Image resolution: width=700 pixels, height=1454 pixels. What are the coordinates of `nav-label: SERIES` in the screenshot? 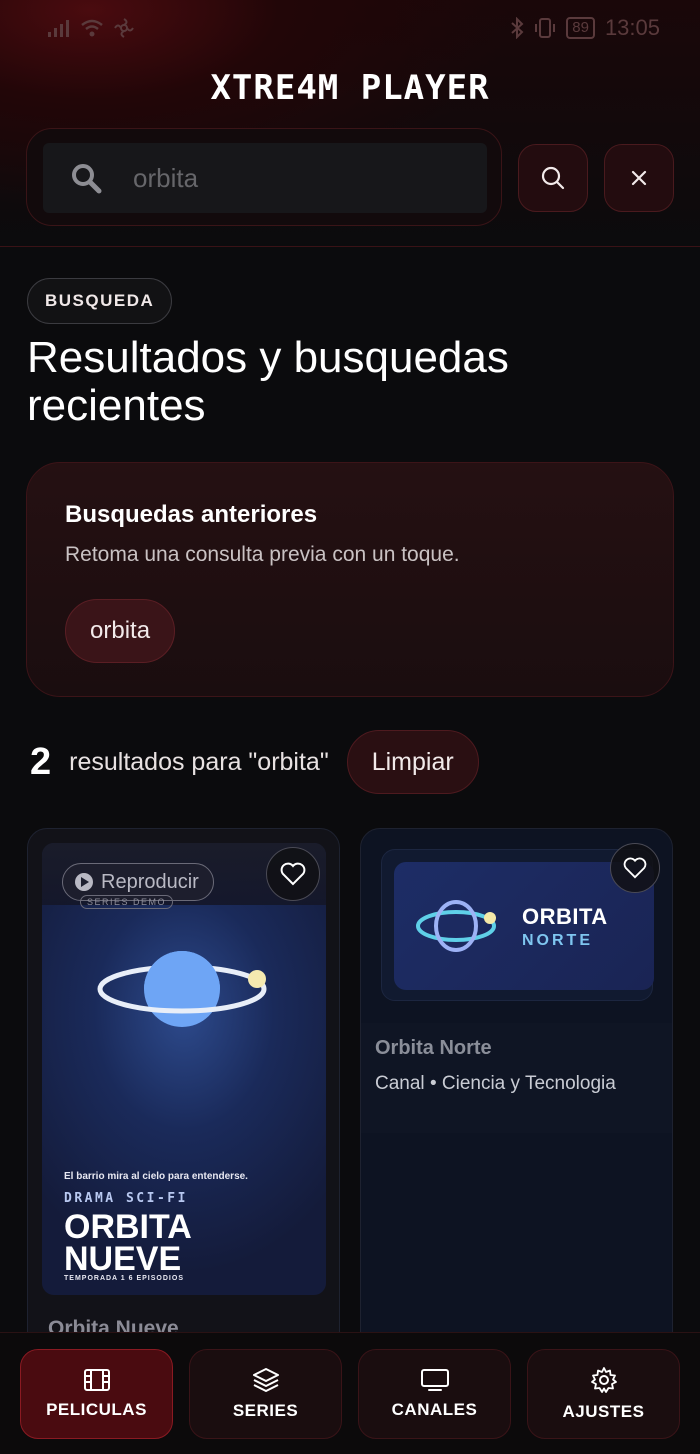 It's located at (265, 1410).